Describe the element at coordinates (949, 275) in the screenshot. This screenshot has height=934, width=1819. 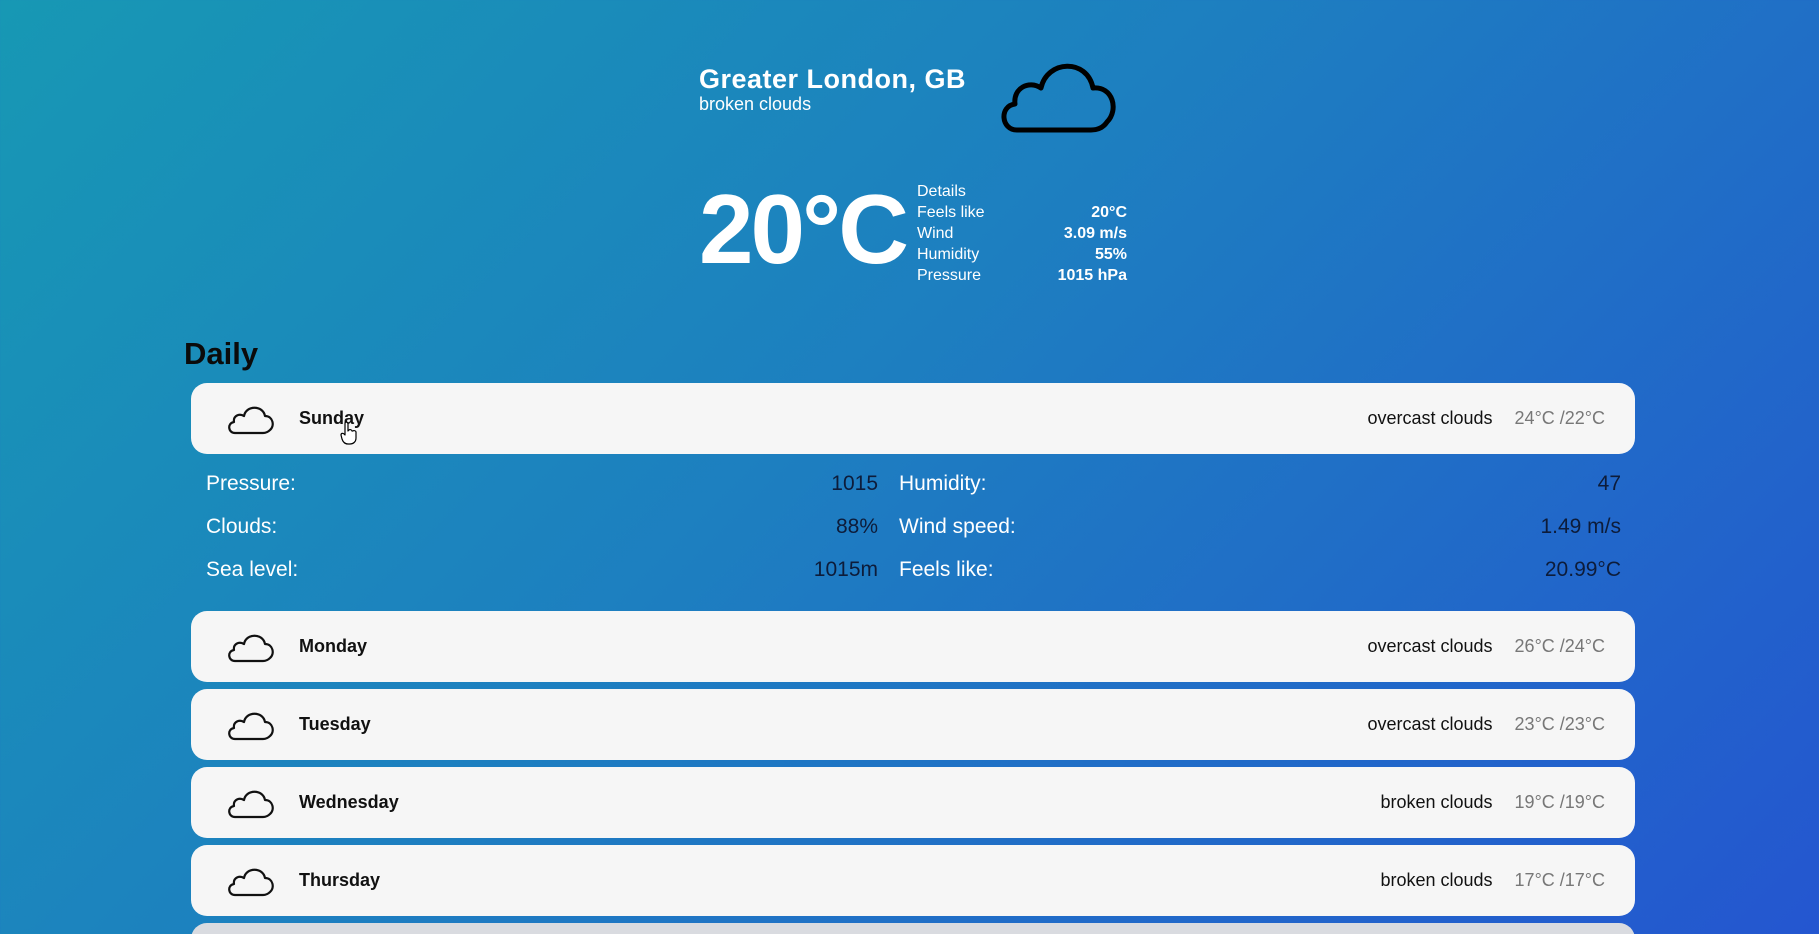
I see `detail-label: Pressure` at that location.